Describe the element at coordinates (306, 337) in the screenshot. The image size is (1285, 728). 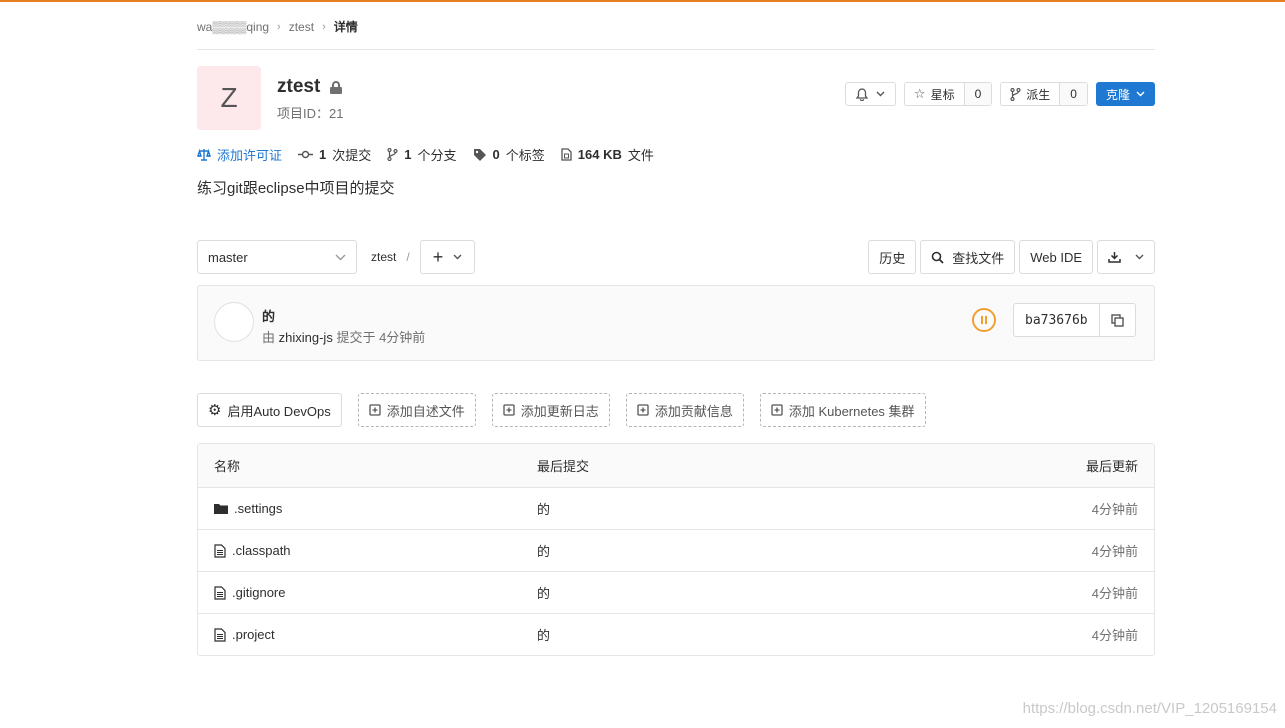
I see `commit-author: zhixing-js` at that location.